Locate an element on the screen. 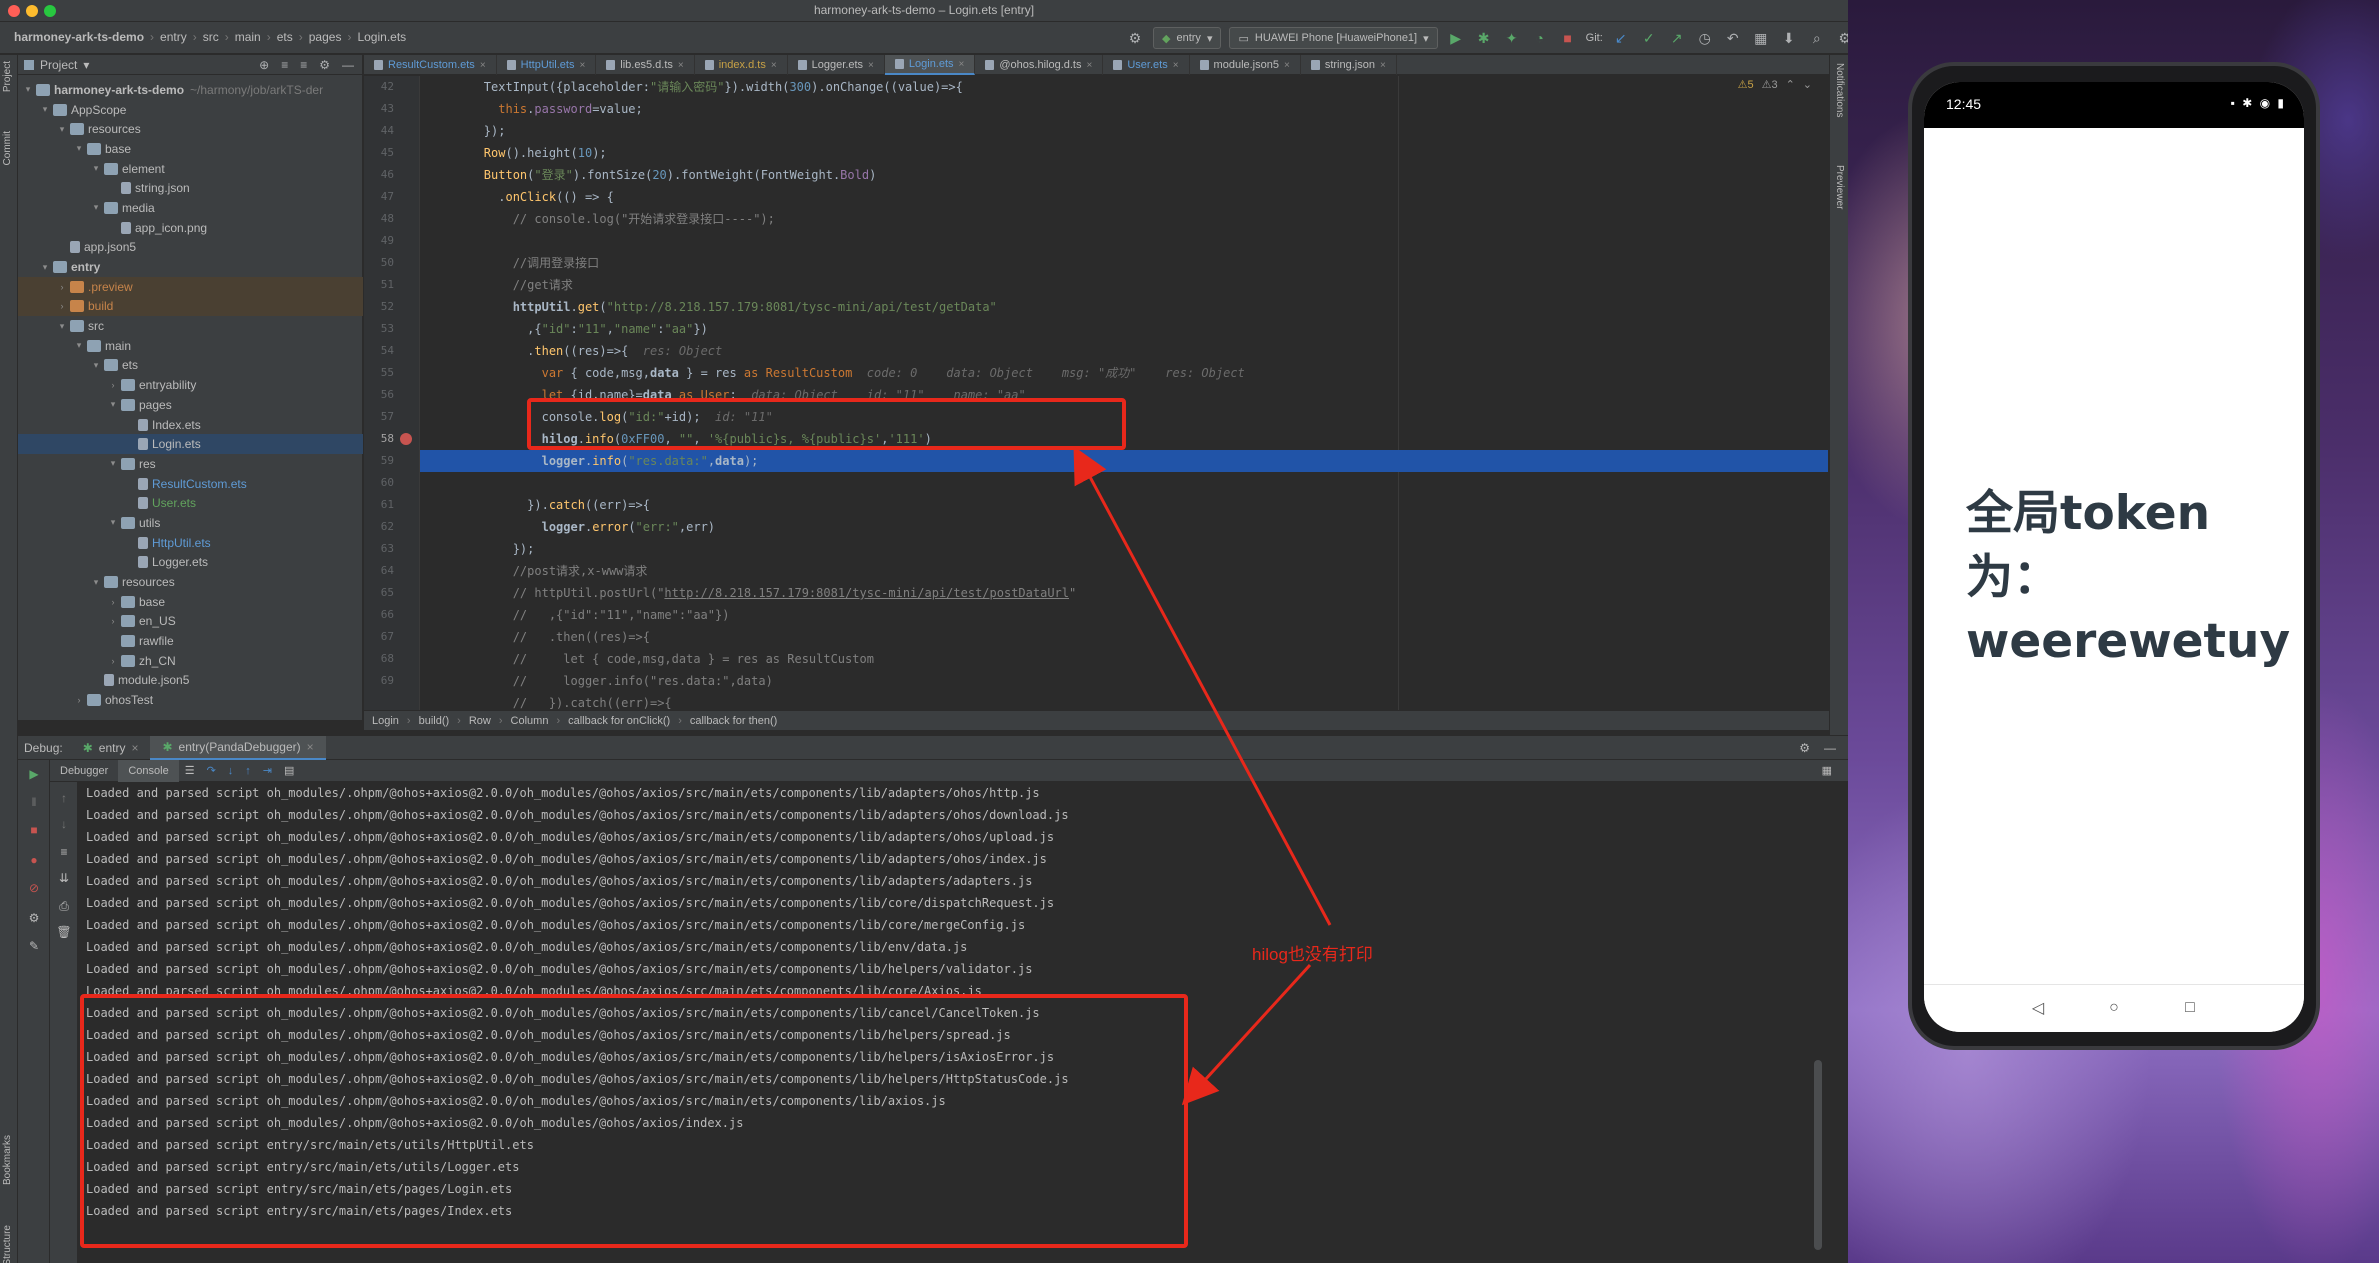 The image size is (2379, 1263). git-update-icon: ↙ is located at coordinates (1621, 38).